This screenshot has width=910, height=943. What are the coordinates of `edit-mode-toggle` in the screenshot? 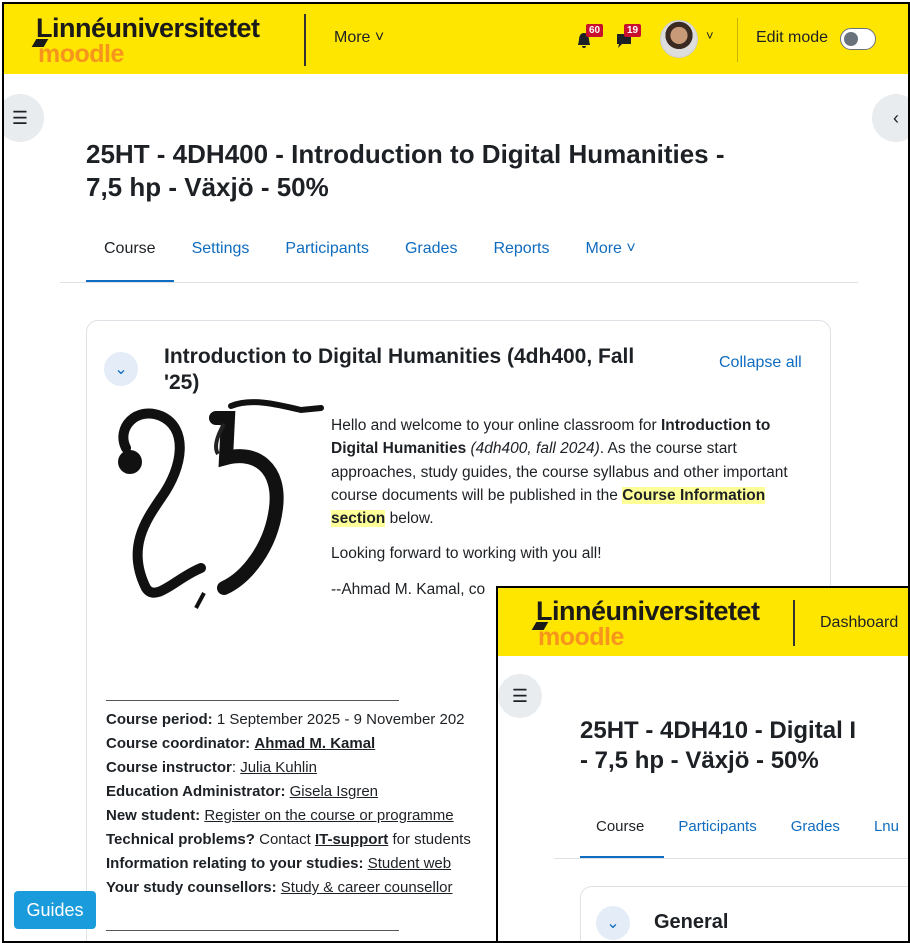 It's located at (858, 39).